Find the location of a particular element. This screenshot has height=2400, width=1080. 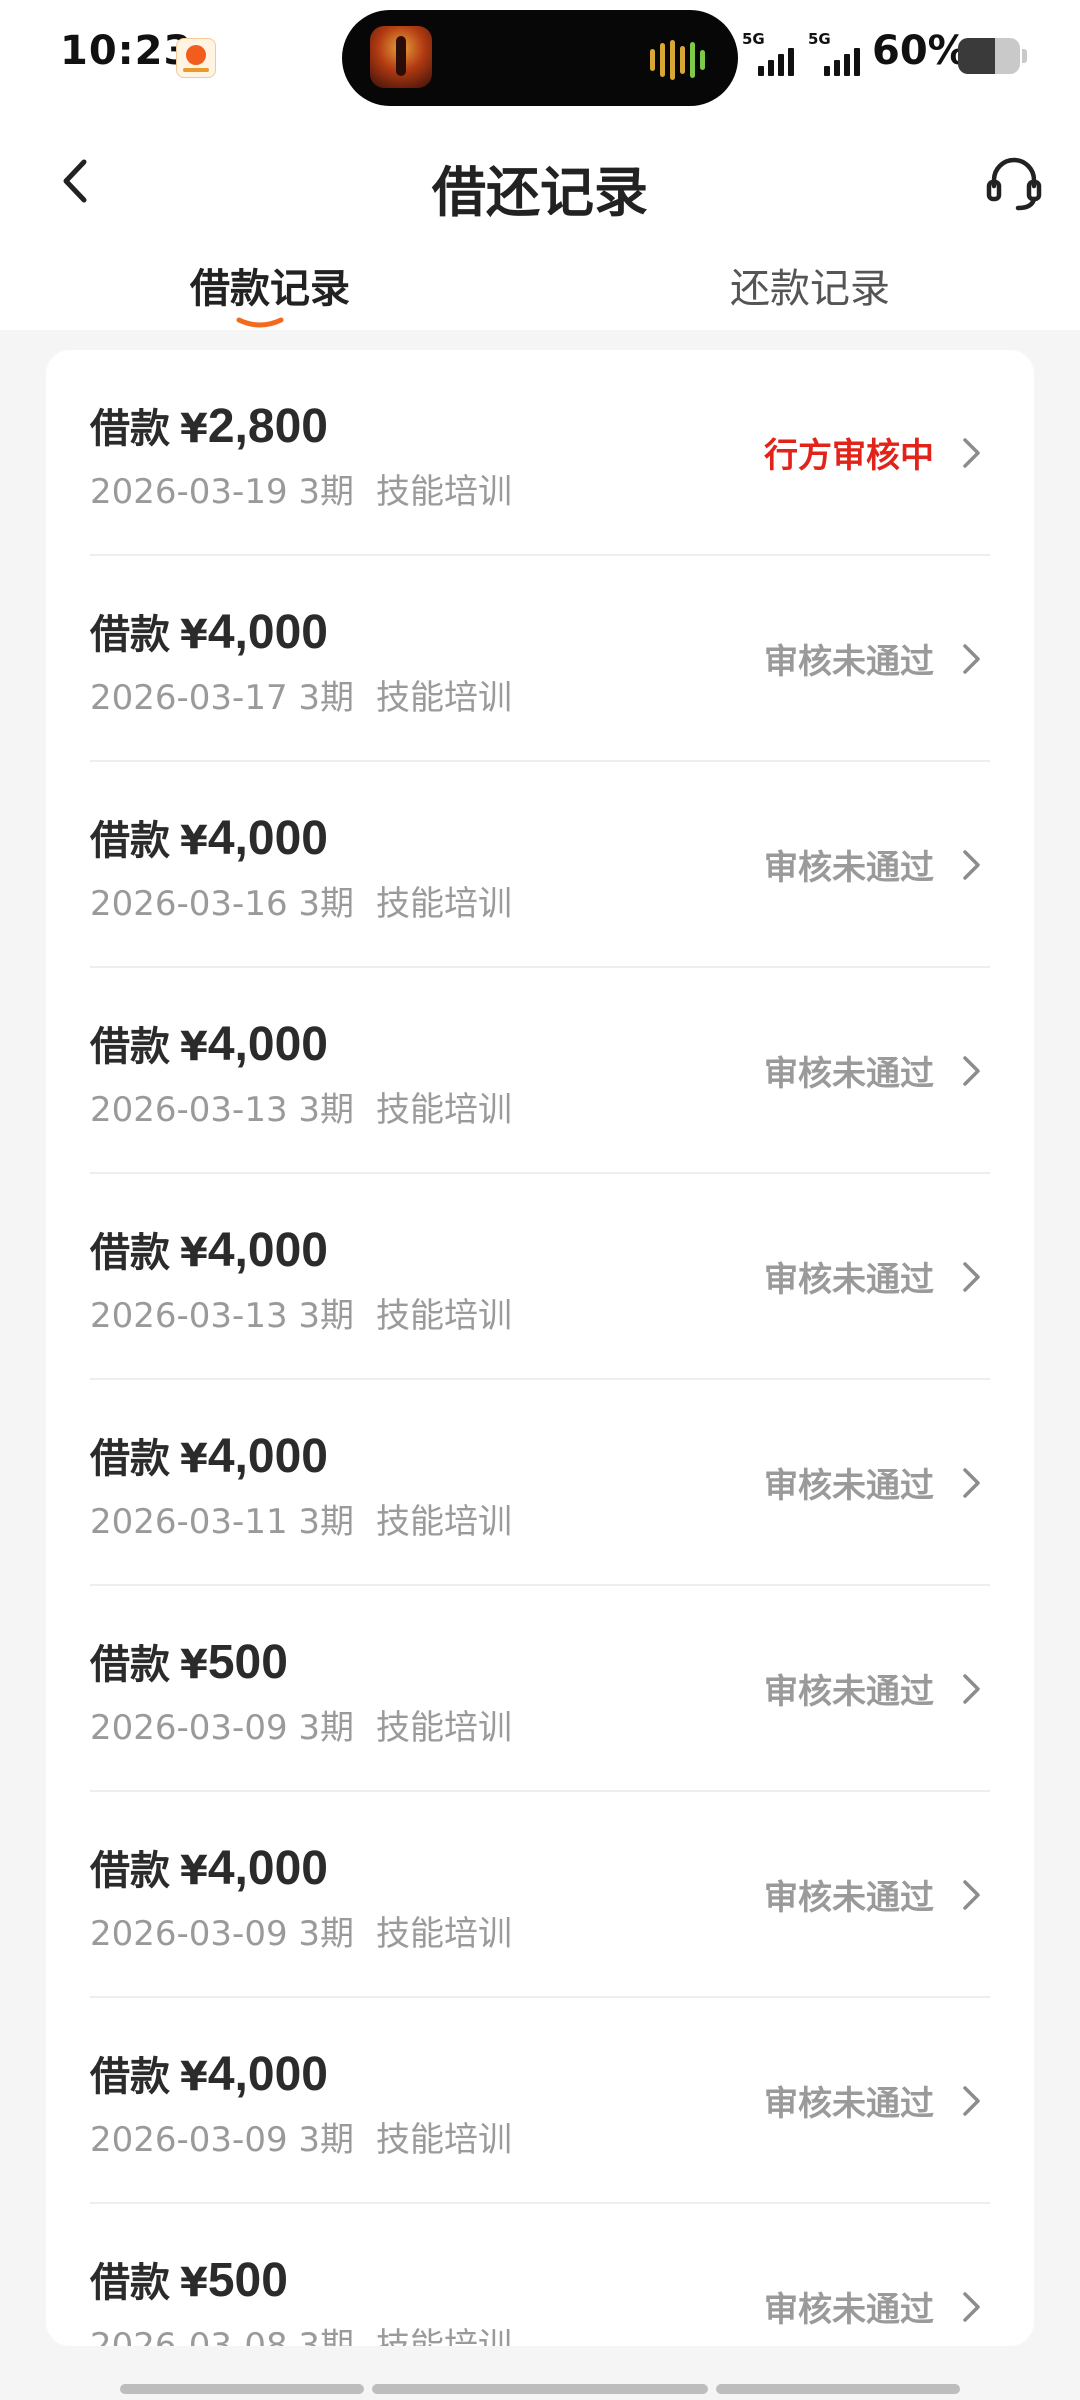

loan-date: 2026-03-08 is located at coordinates (189, 2336).